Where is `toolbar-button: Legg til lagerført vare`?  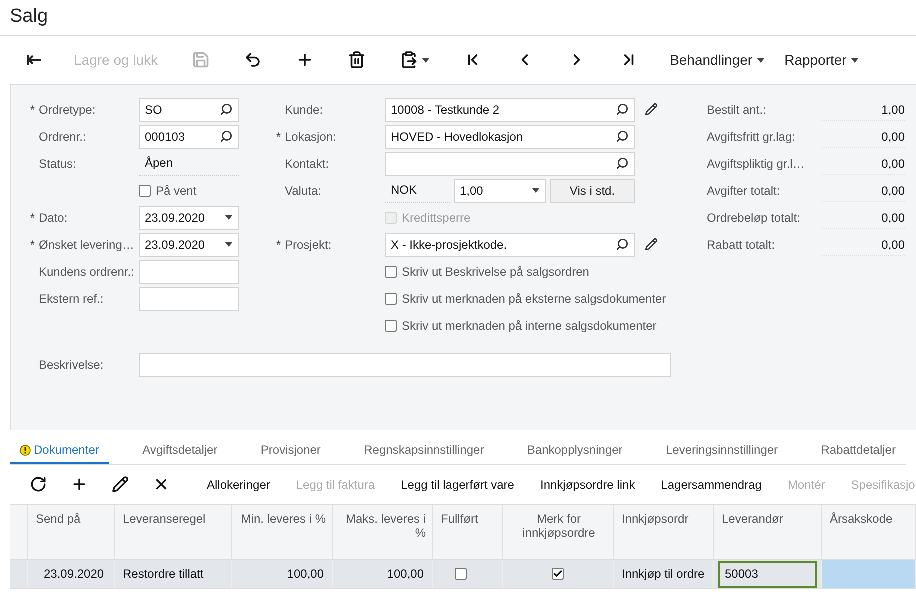 toolbar-button: Legg til lagerført vare is located at coordinates (458, 485).